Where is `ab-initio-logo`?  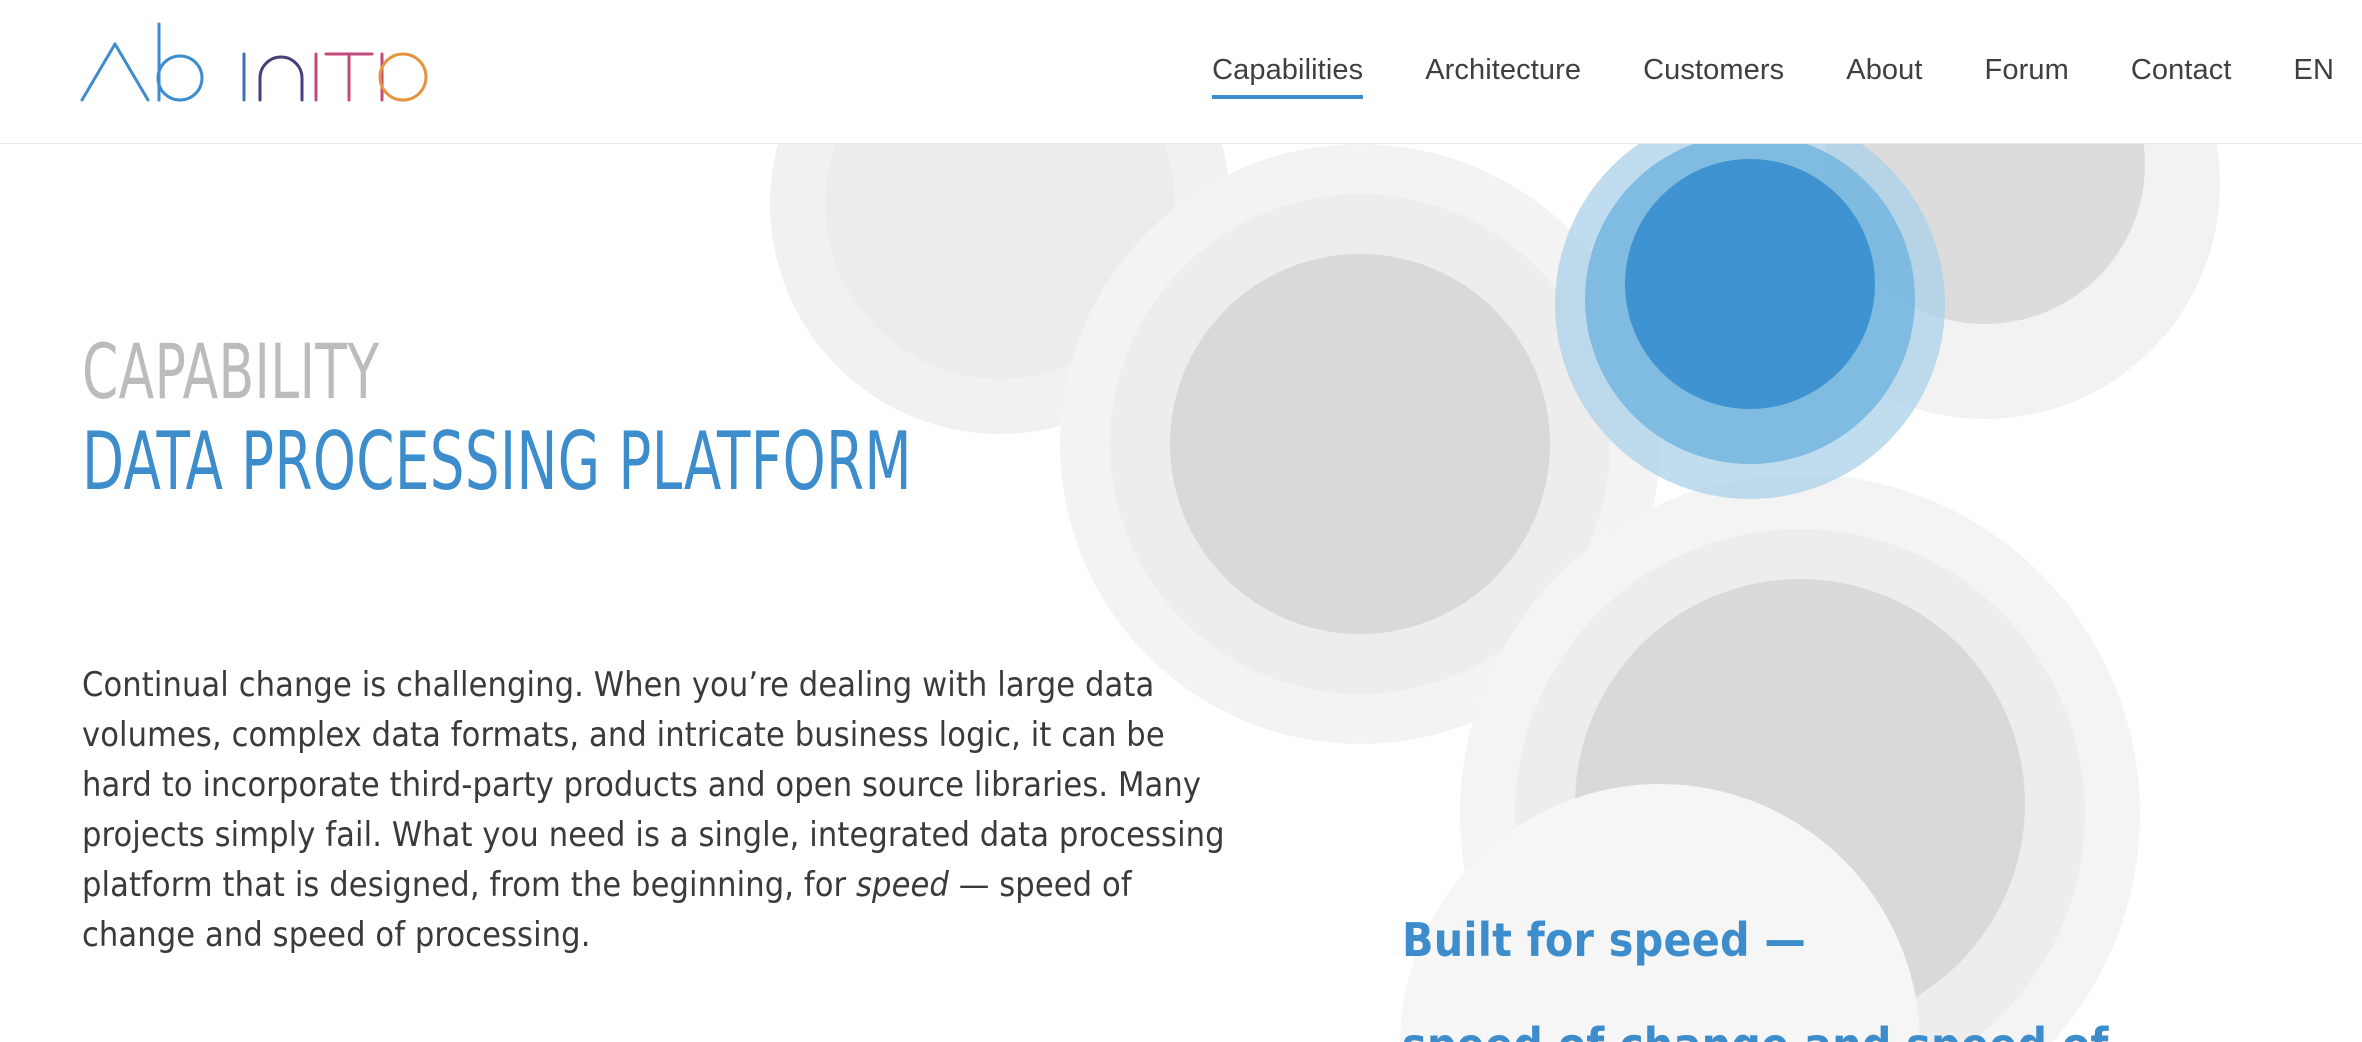
ab-initio-logo is located at coordinates (253, 63).